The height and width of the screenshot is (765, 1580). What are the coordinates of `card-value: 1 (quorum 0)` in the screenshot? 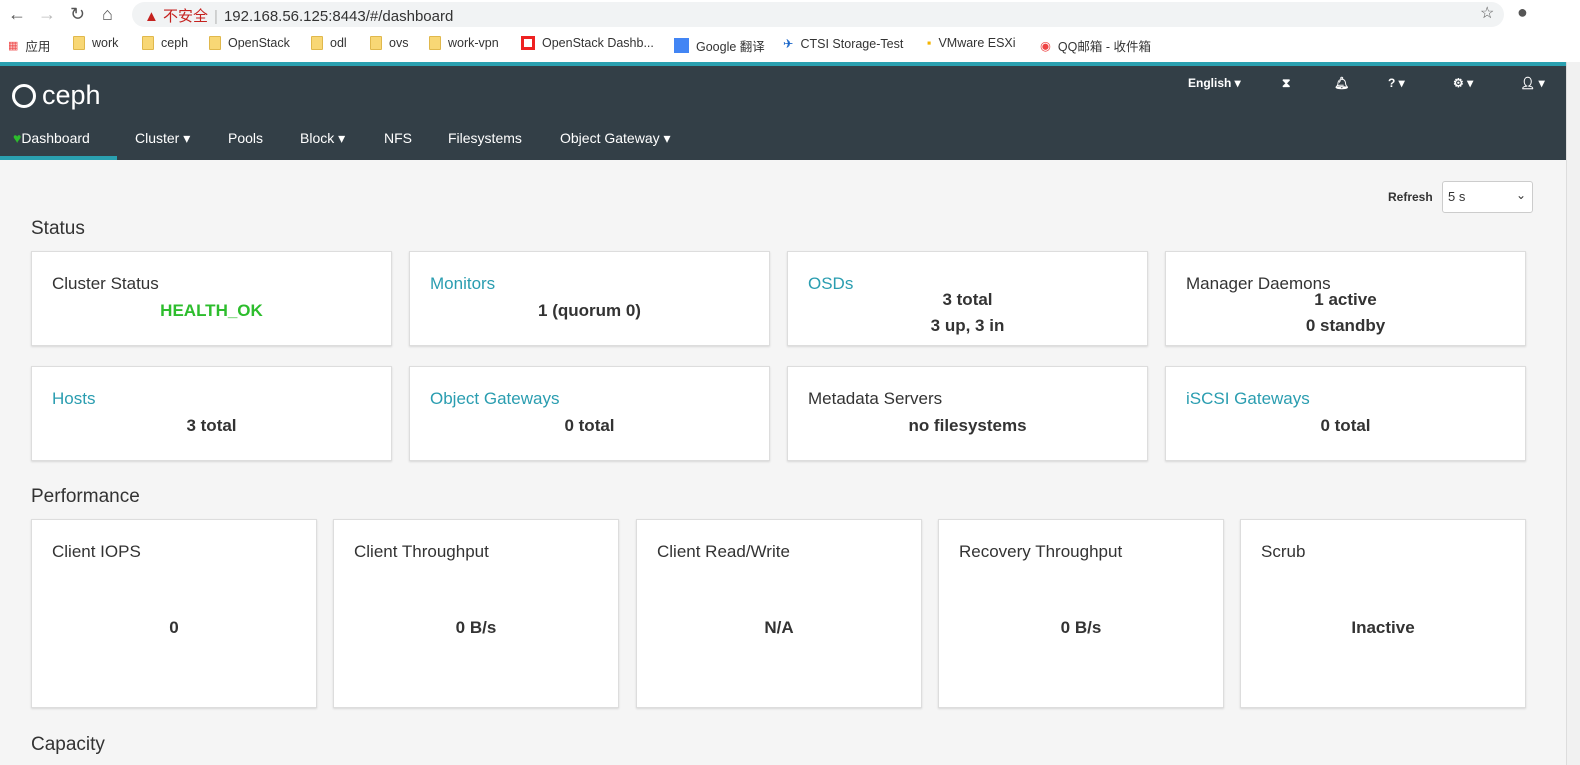 It's located at (589, 310).